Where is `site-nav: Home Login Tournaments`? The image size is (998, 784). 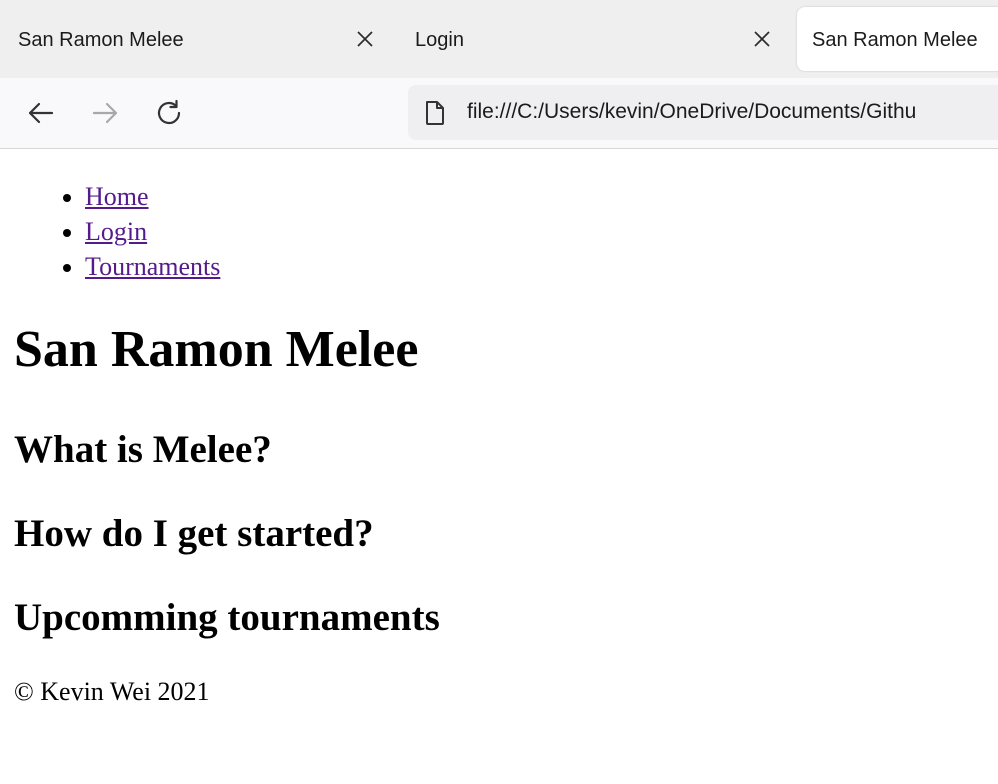
site-nav: Home Login Tournaments is located at coordinates (152, 231).